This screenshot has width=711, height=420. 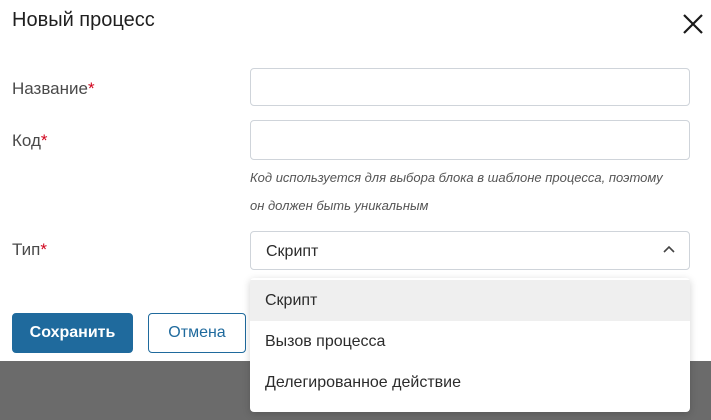 I want to click on name-label: Название*, so click(x=53, y=89).